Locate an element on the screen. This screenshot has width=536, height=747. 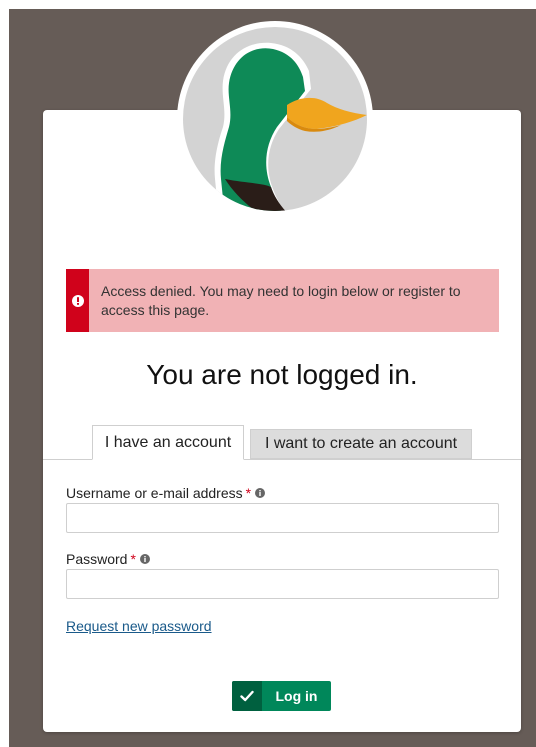
username-label: Username or e-mail address is located at coordinates (154, 493).